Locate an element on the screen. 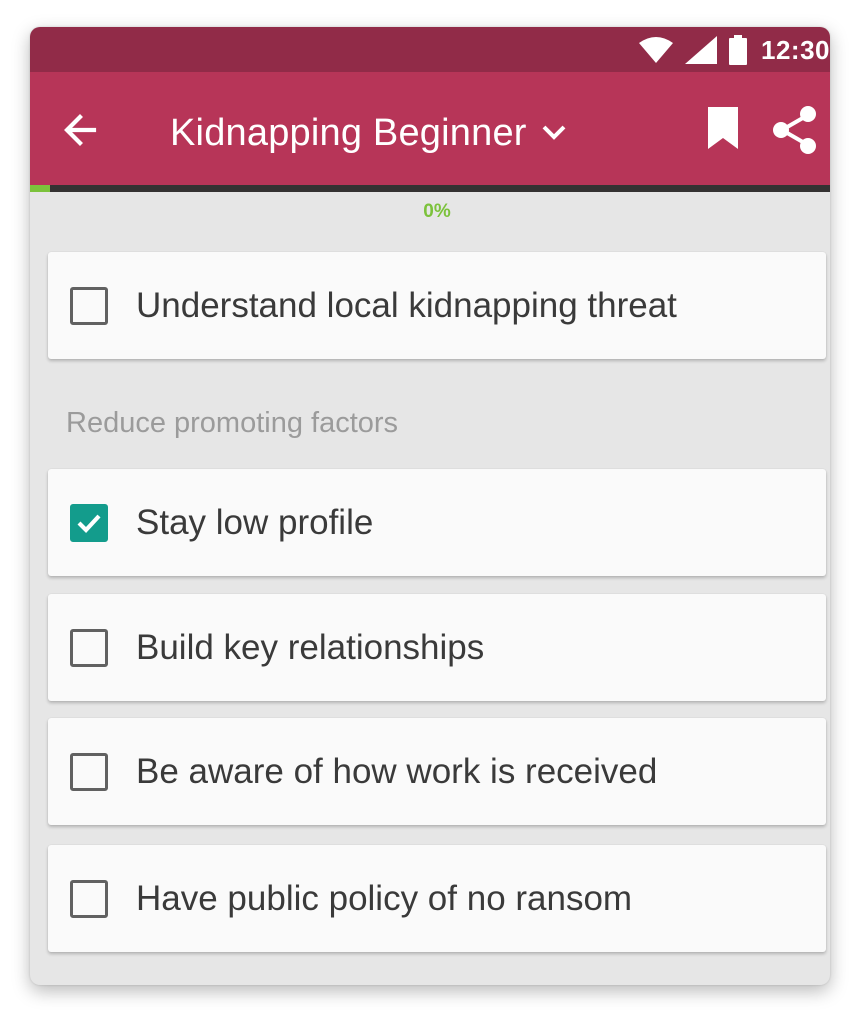 This screenshot has height=1020, width=860. status-icons: 12:30 is located at coordinates (734, 50).